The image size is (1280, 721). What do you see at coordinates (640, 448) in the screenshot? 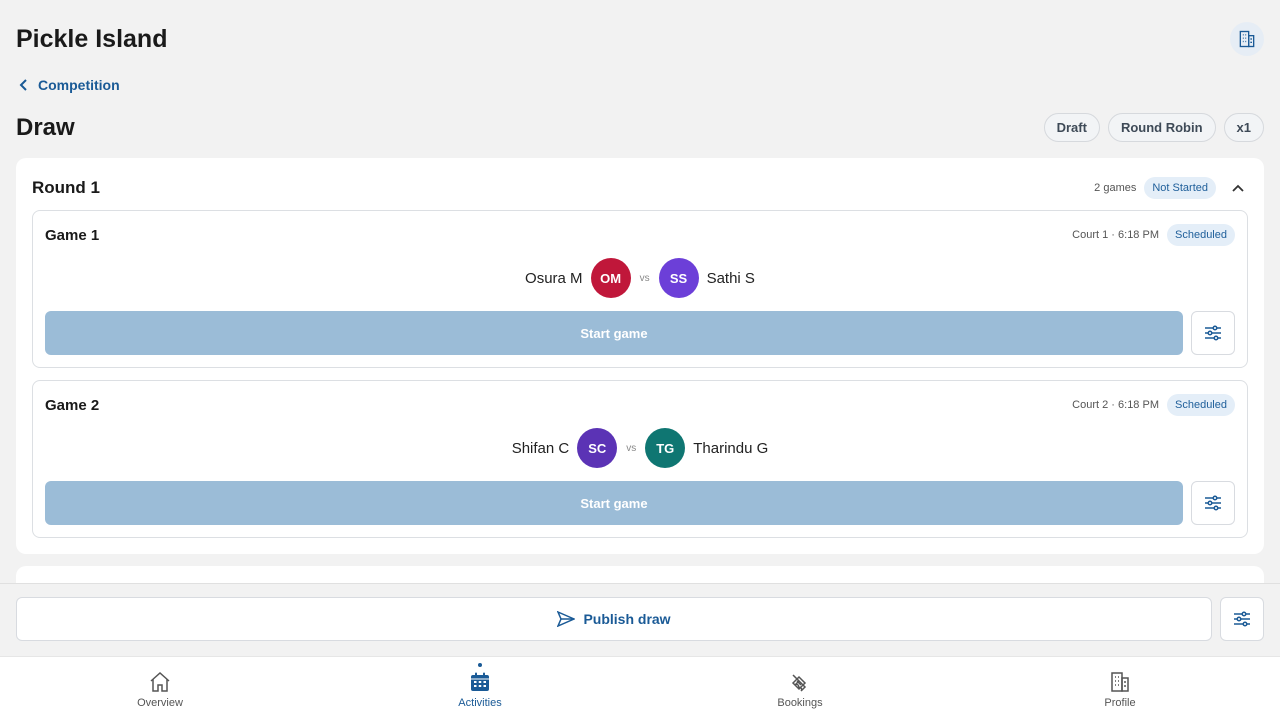
I see `matchup: Shifan C SC vs TG Tharindu G` at bounding box center [640, 448].